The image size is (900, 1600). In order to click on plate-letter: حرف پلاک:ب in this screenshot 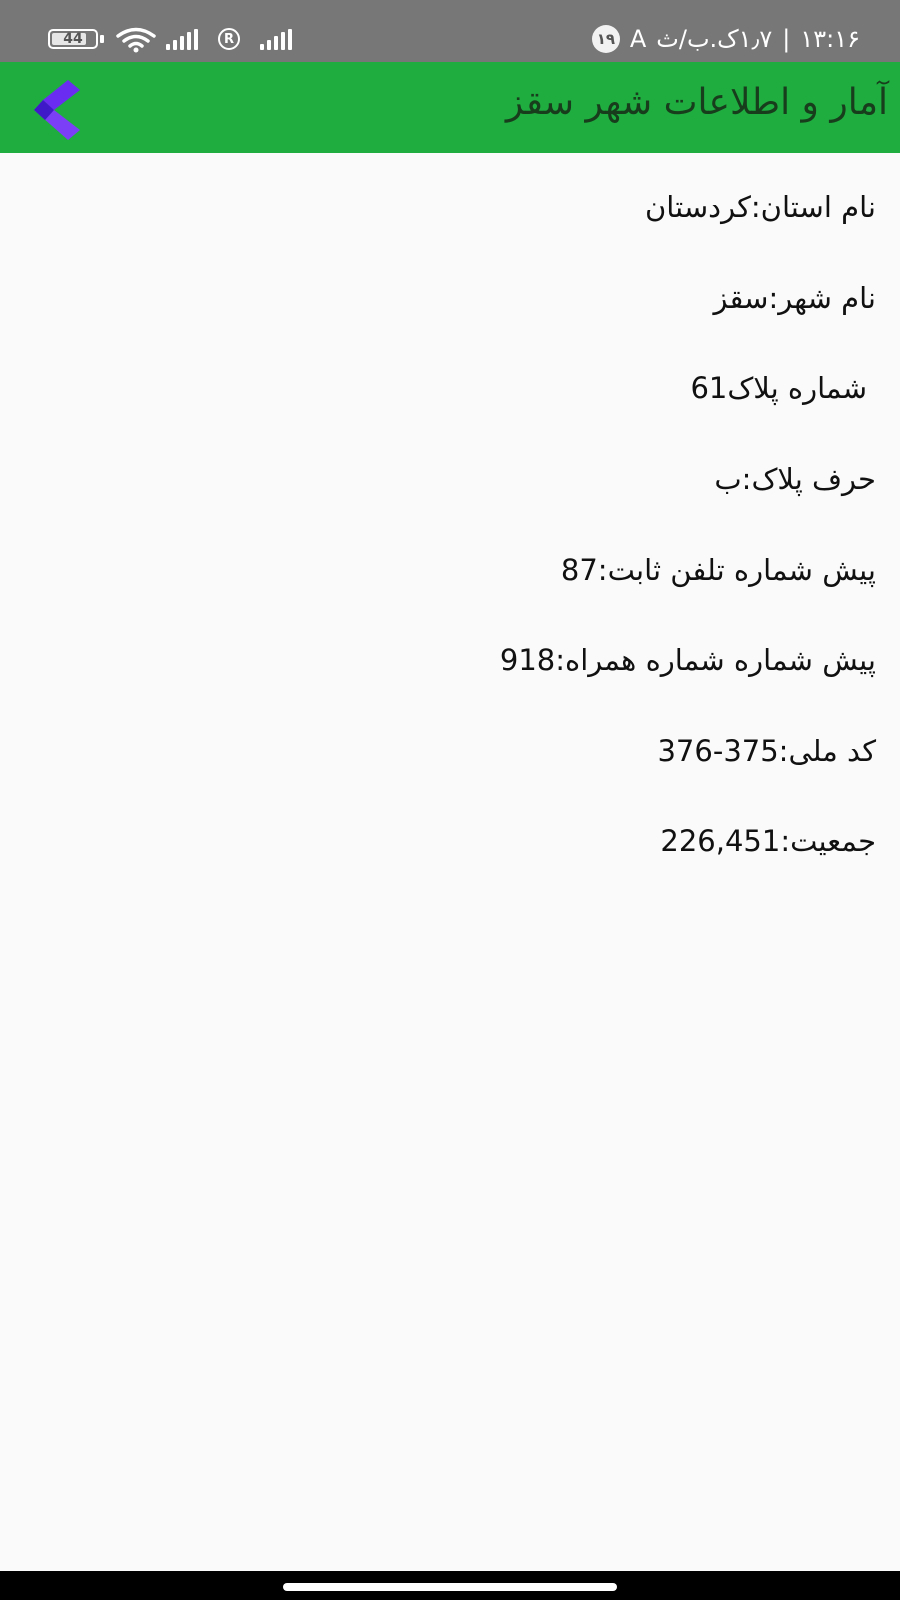, I will do `click(795, 479)`.